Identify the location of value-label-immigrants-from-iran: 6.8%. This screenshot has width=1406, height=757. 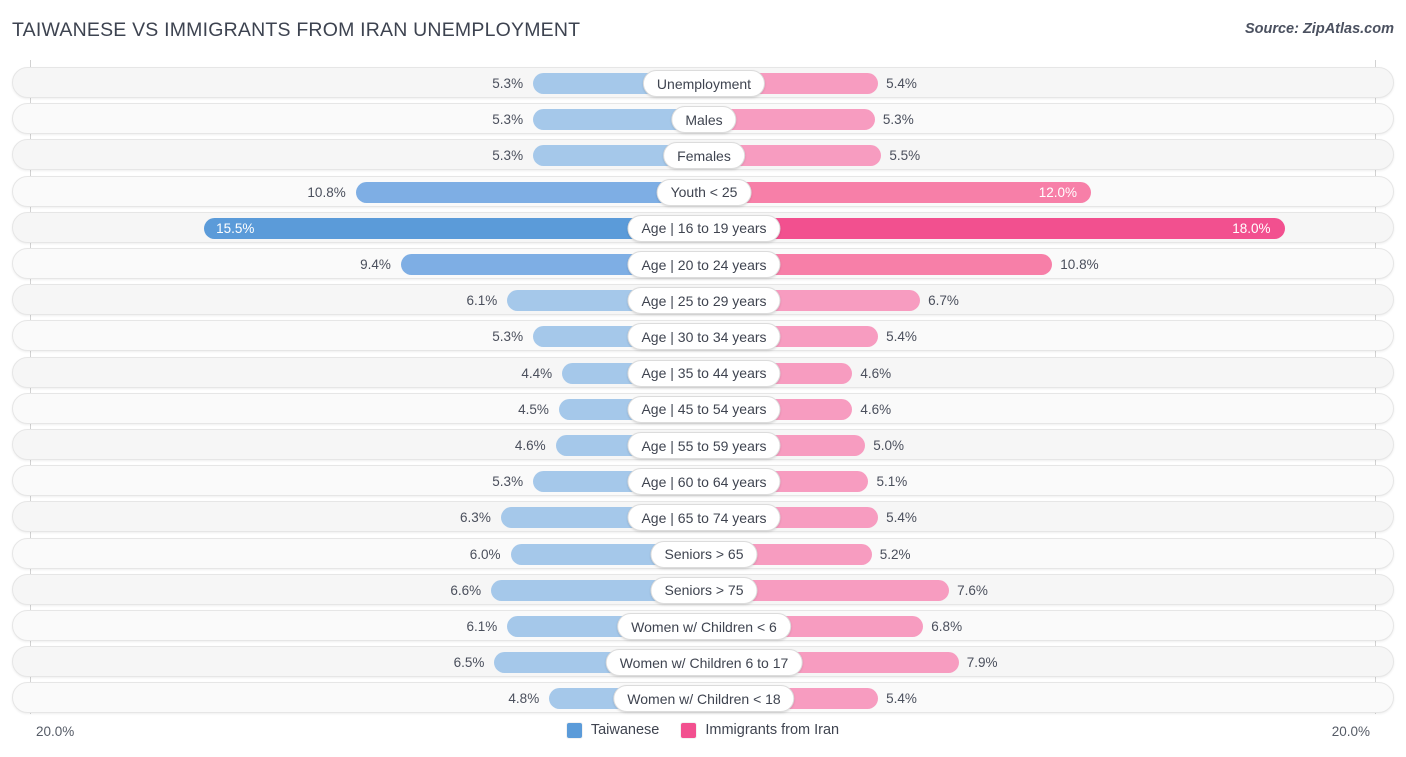
(947, 626).